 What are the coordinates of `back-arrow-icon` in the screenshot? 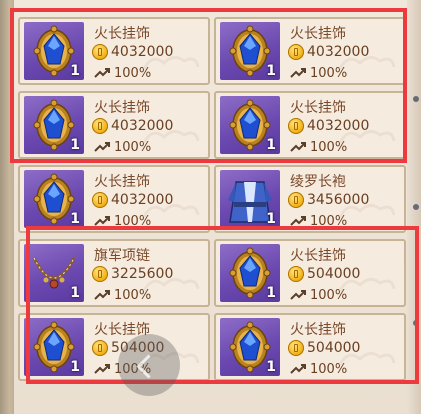 It's located at (148, 366).